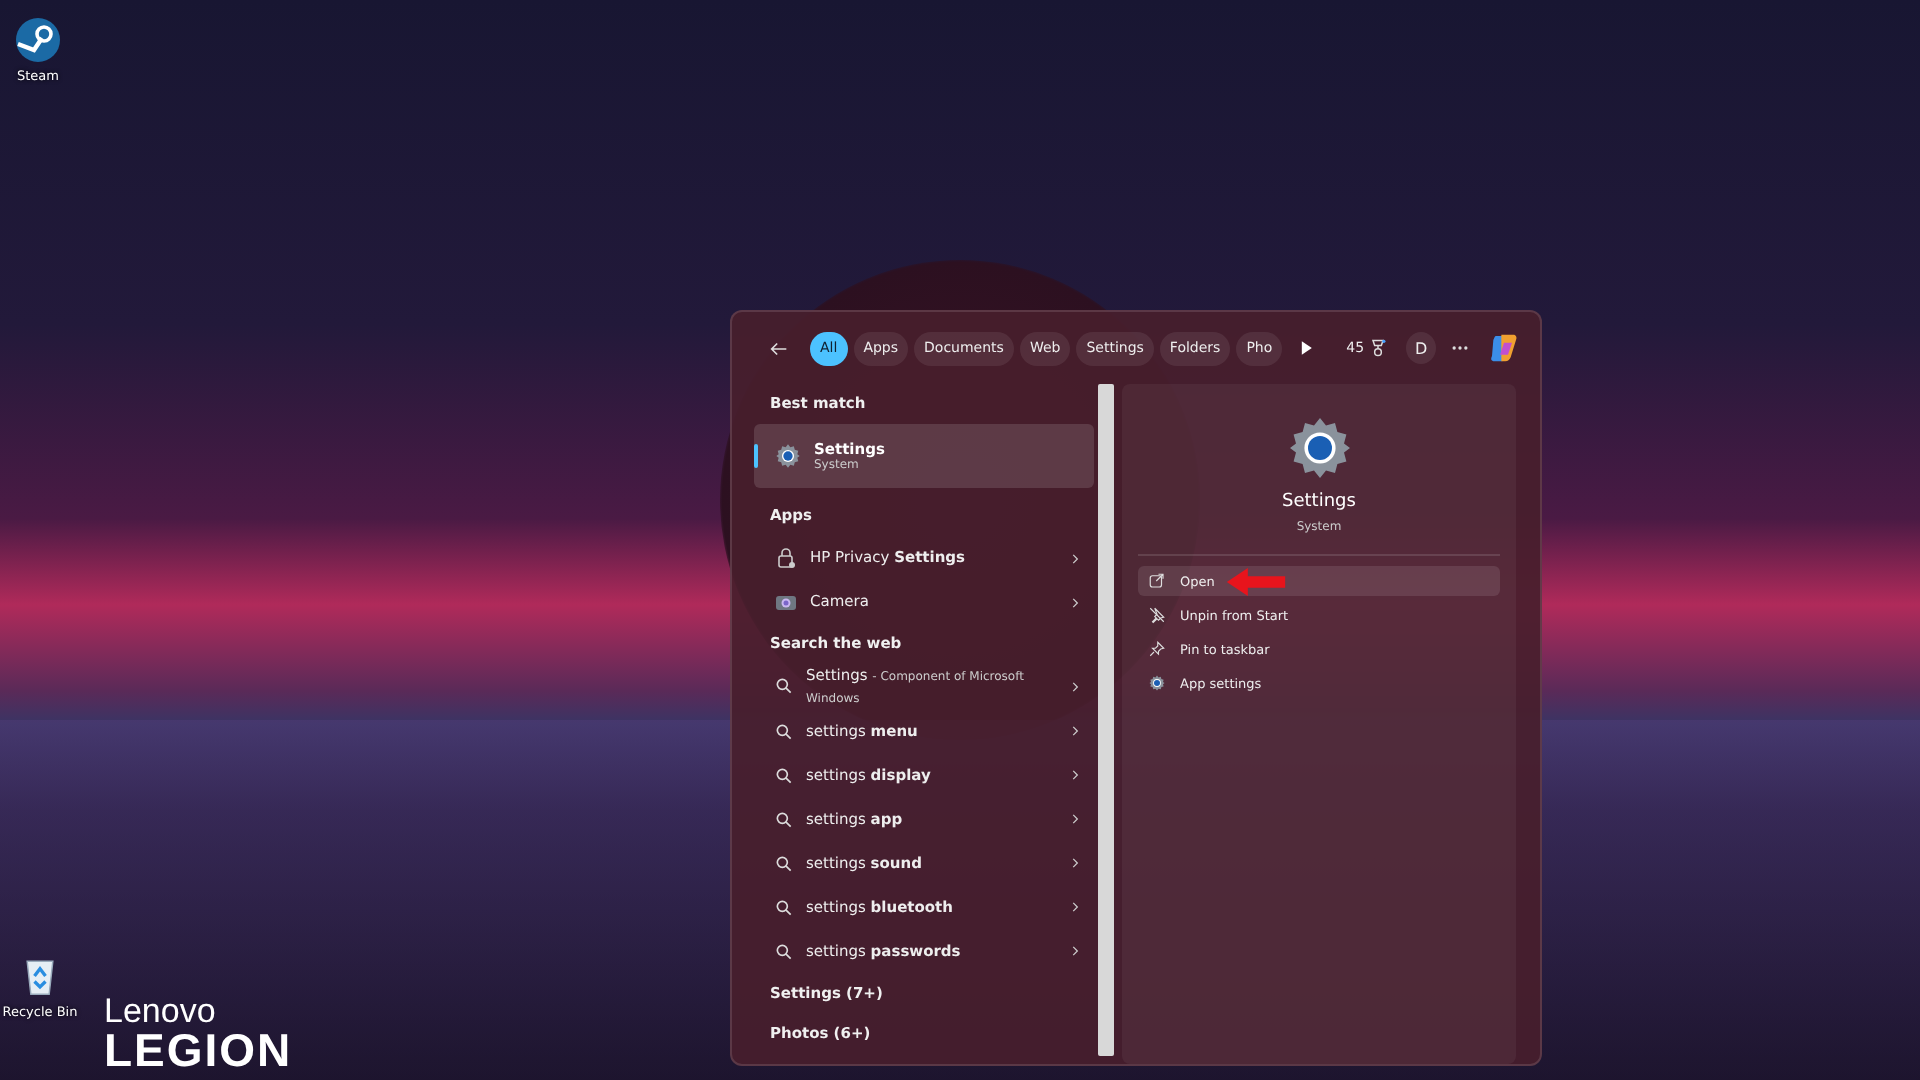 This screenshot has width=1920, height=1080. I want to click on scrollbar, so click(1106, 720).